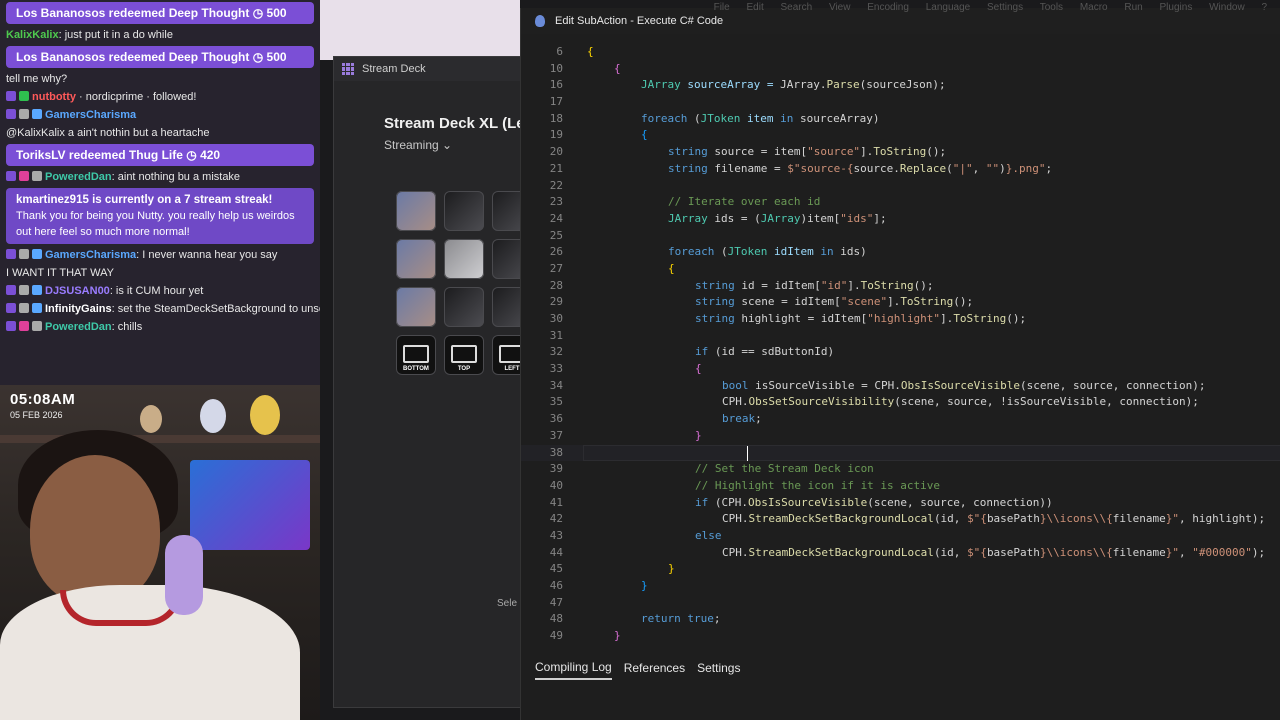  I want to click on code-line: 45}, so click(900, 569).